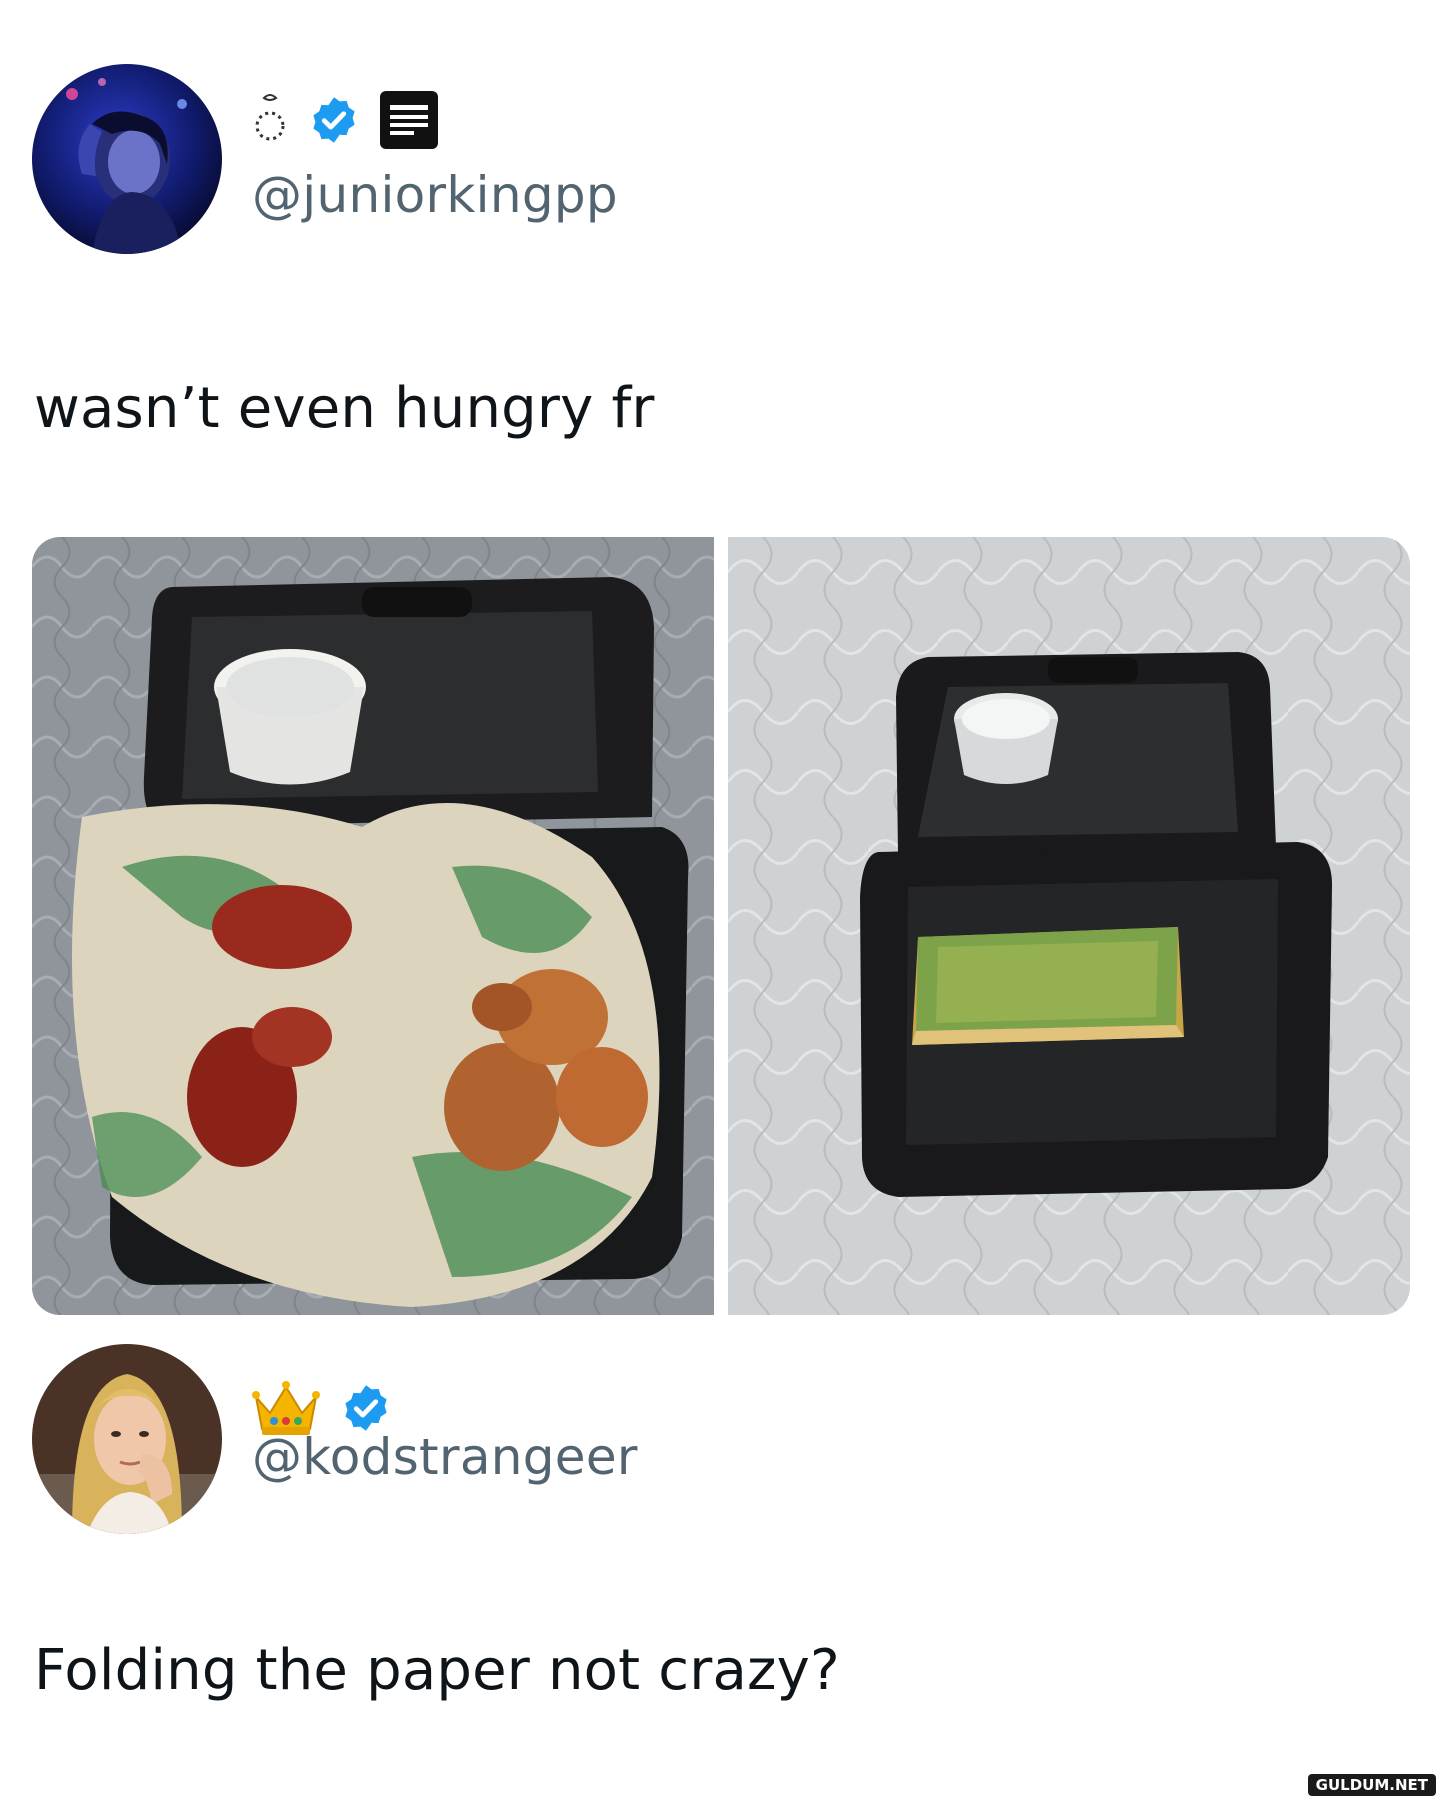 The height and width of the screenshot is (1798, 1440). I want to click on newspaper-icon, so click(409, 120).